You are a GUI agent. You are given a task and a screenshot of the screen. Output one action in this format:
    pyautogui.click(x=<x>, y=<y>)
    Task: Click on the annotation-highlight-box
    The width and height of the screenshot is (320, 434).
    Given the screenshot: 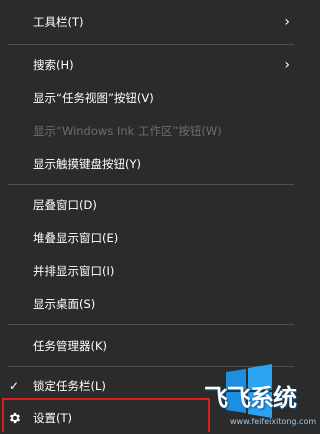 What is the action you would take?
    pyautogui.click(x=106, y=415)
    